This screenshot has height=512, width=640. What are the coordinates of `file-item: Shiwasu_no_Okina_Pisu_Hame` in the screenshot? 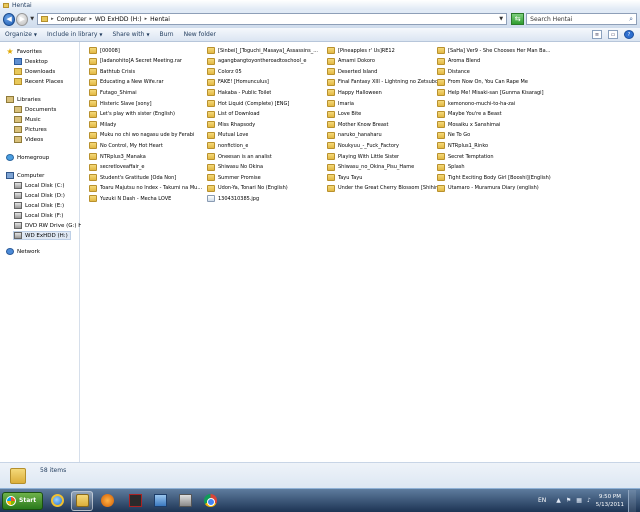 It's located at (386, 167).